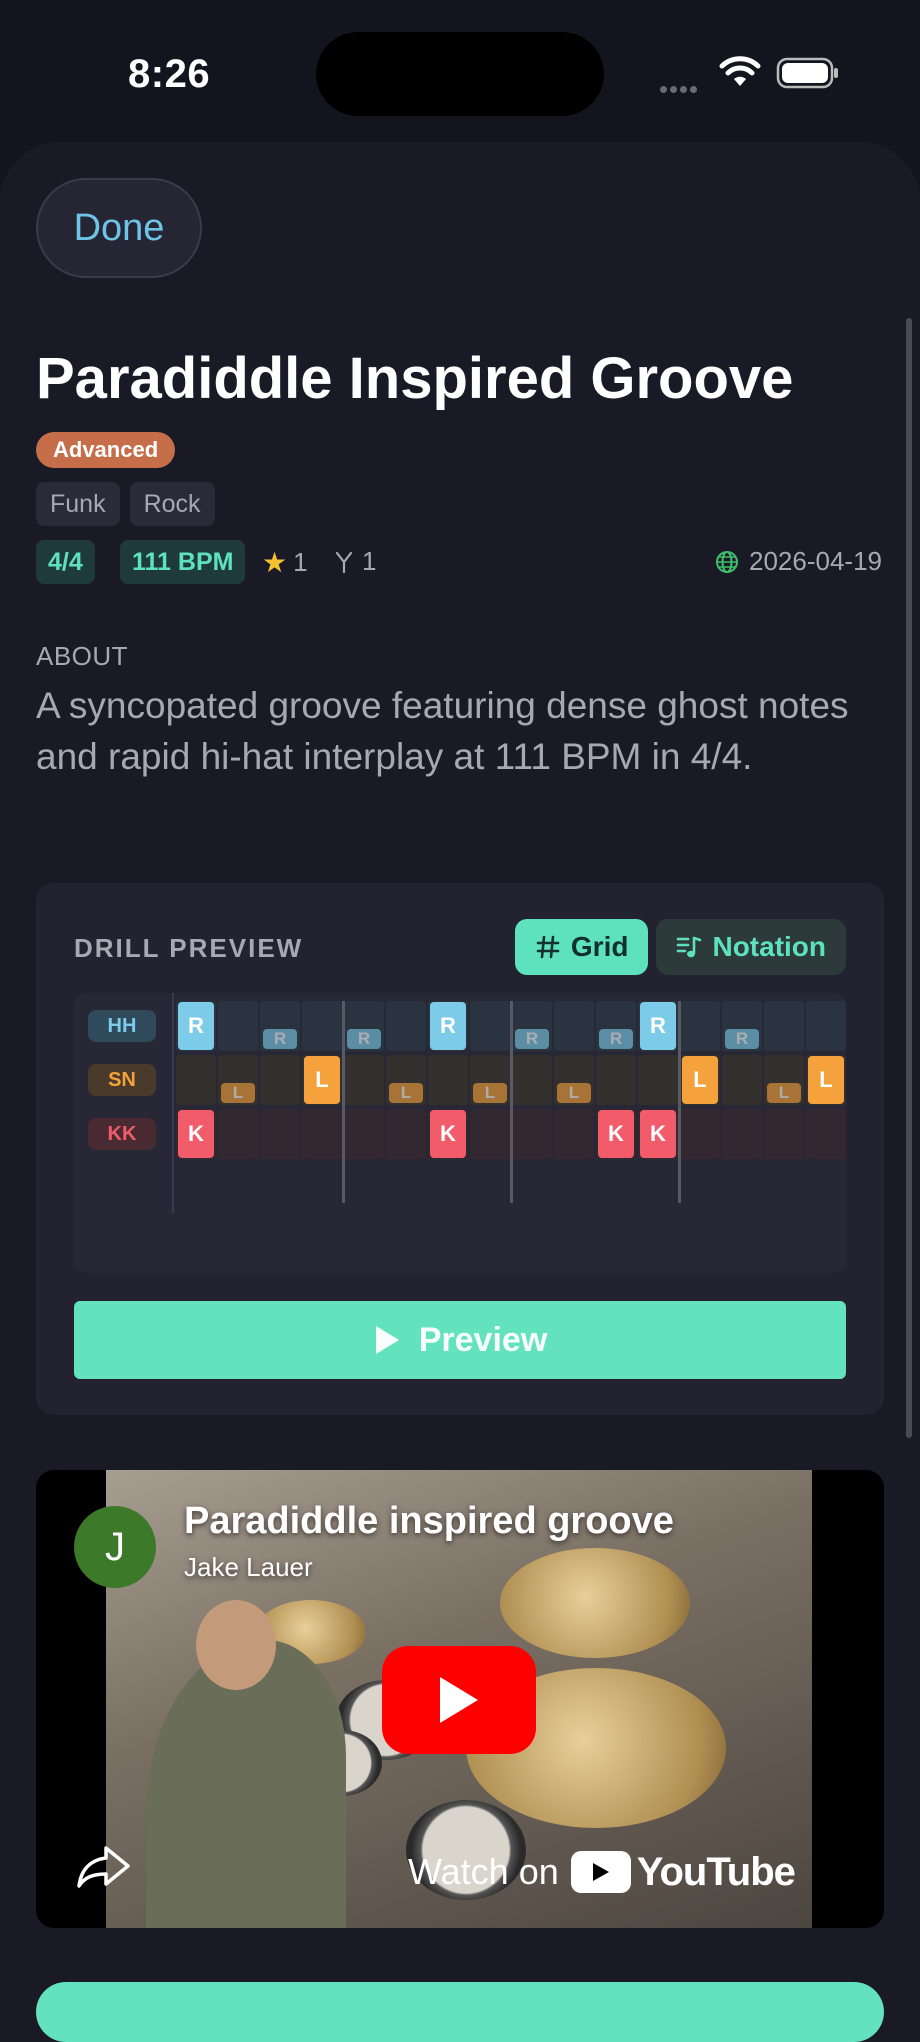 This screenshot has width=920, height=2042. What do you see at coordinates (727, 561) in the screenshot?
I see `globe-icon` at bounding box center [727, 561].